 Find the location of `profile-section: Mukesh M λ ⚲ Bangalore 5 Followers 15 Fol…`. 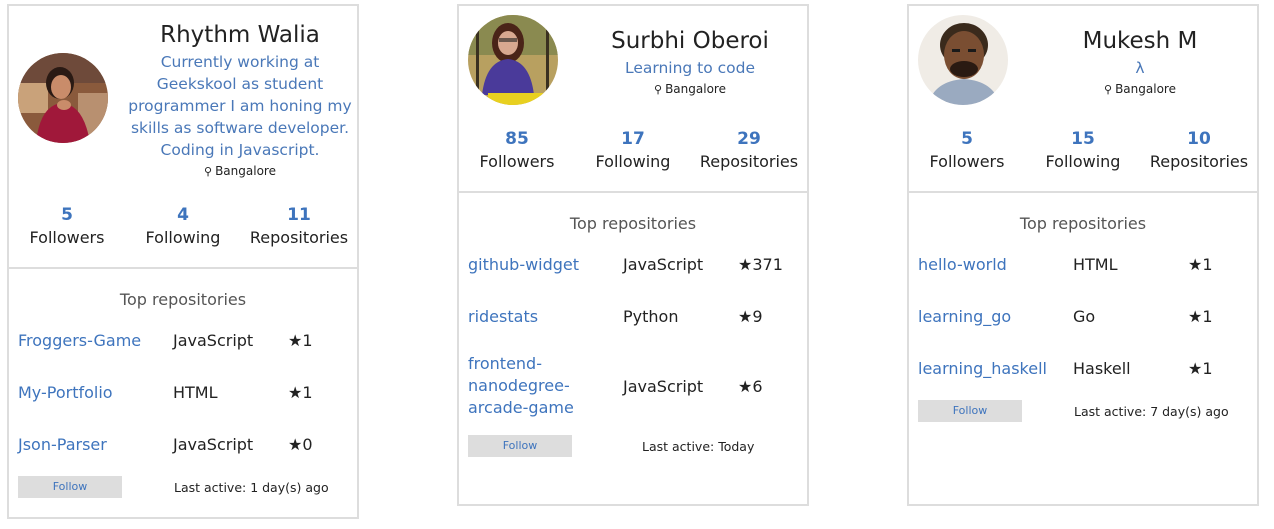

profile-section: Mukesh M λ ⚲ Bangalore 5 Followers 15 Fol… is located at coordinates (1083, 99).